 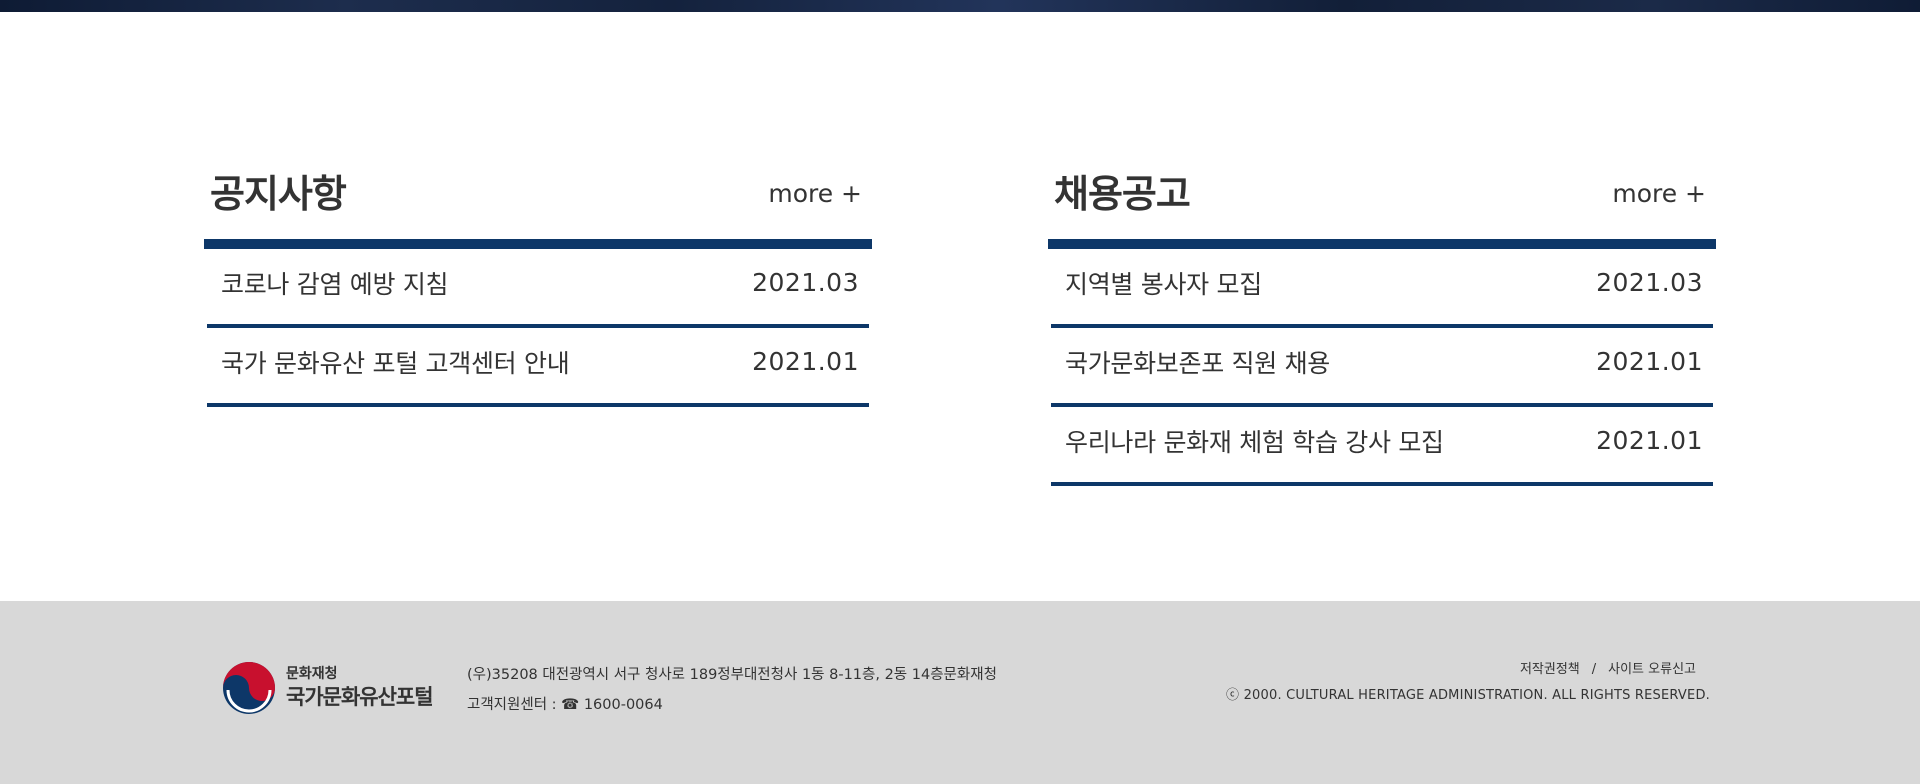 What do you see at coordinates (1163, 285) in the screenshot?
I see `recruit-item-title: 지역별 봉사자 모집` at bounding box center [1163, 285].